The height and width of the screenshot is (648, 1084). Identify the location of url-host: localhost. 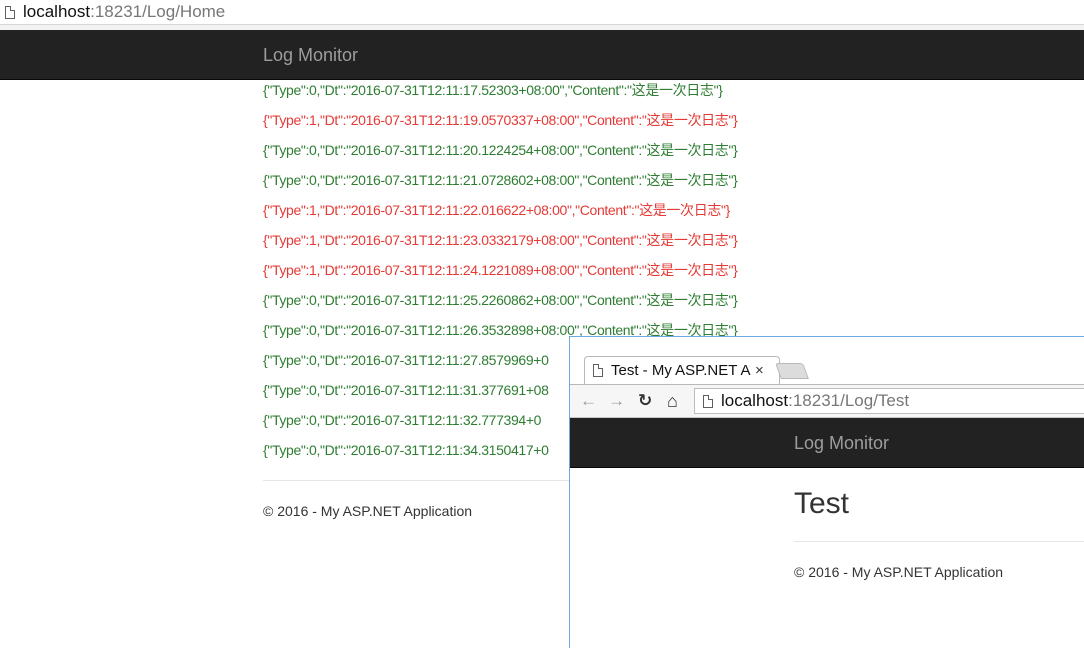
(57, 11).